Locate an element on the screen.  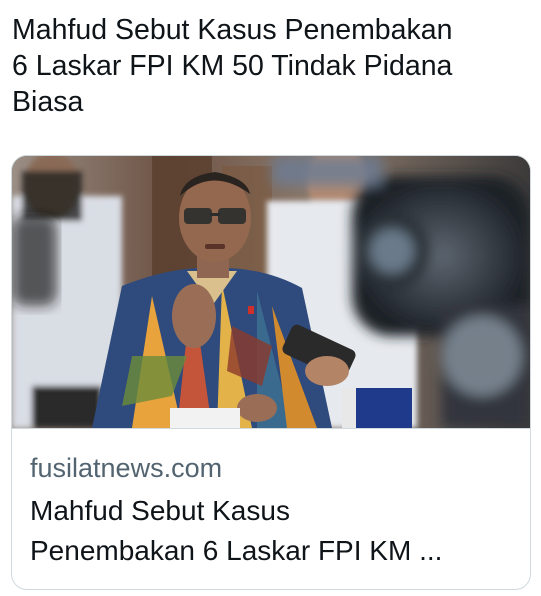
card-domain: fusilatnews.com is located at coordinates (126, 468).